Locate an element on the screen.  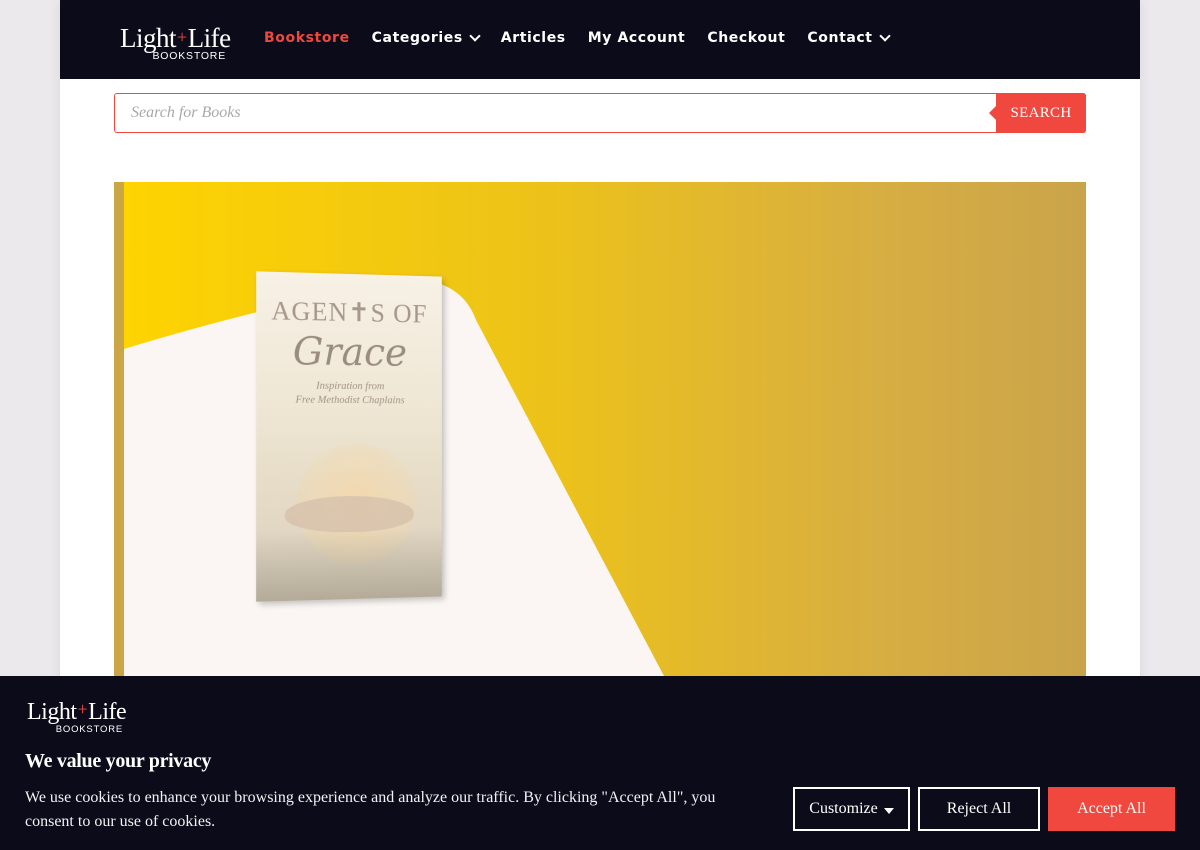
book-title-line1: AGEN✝S OF is located at coordinates (349, 312).